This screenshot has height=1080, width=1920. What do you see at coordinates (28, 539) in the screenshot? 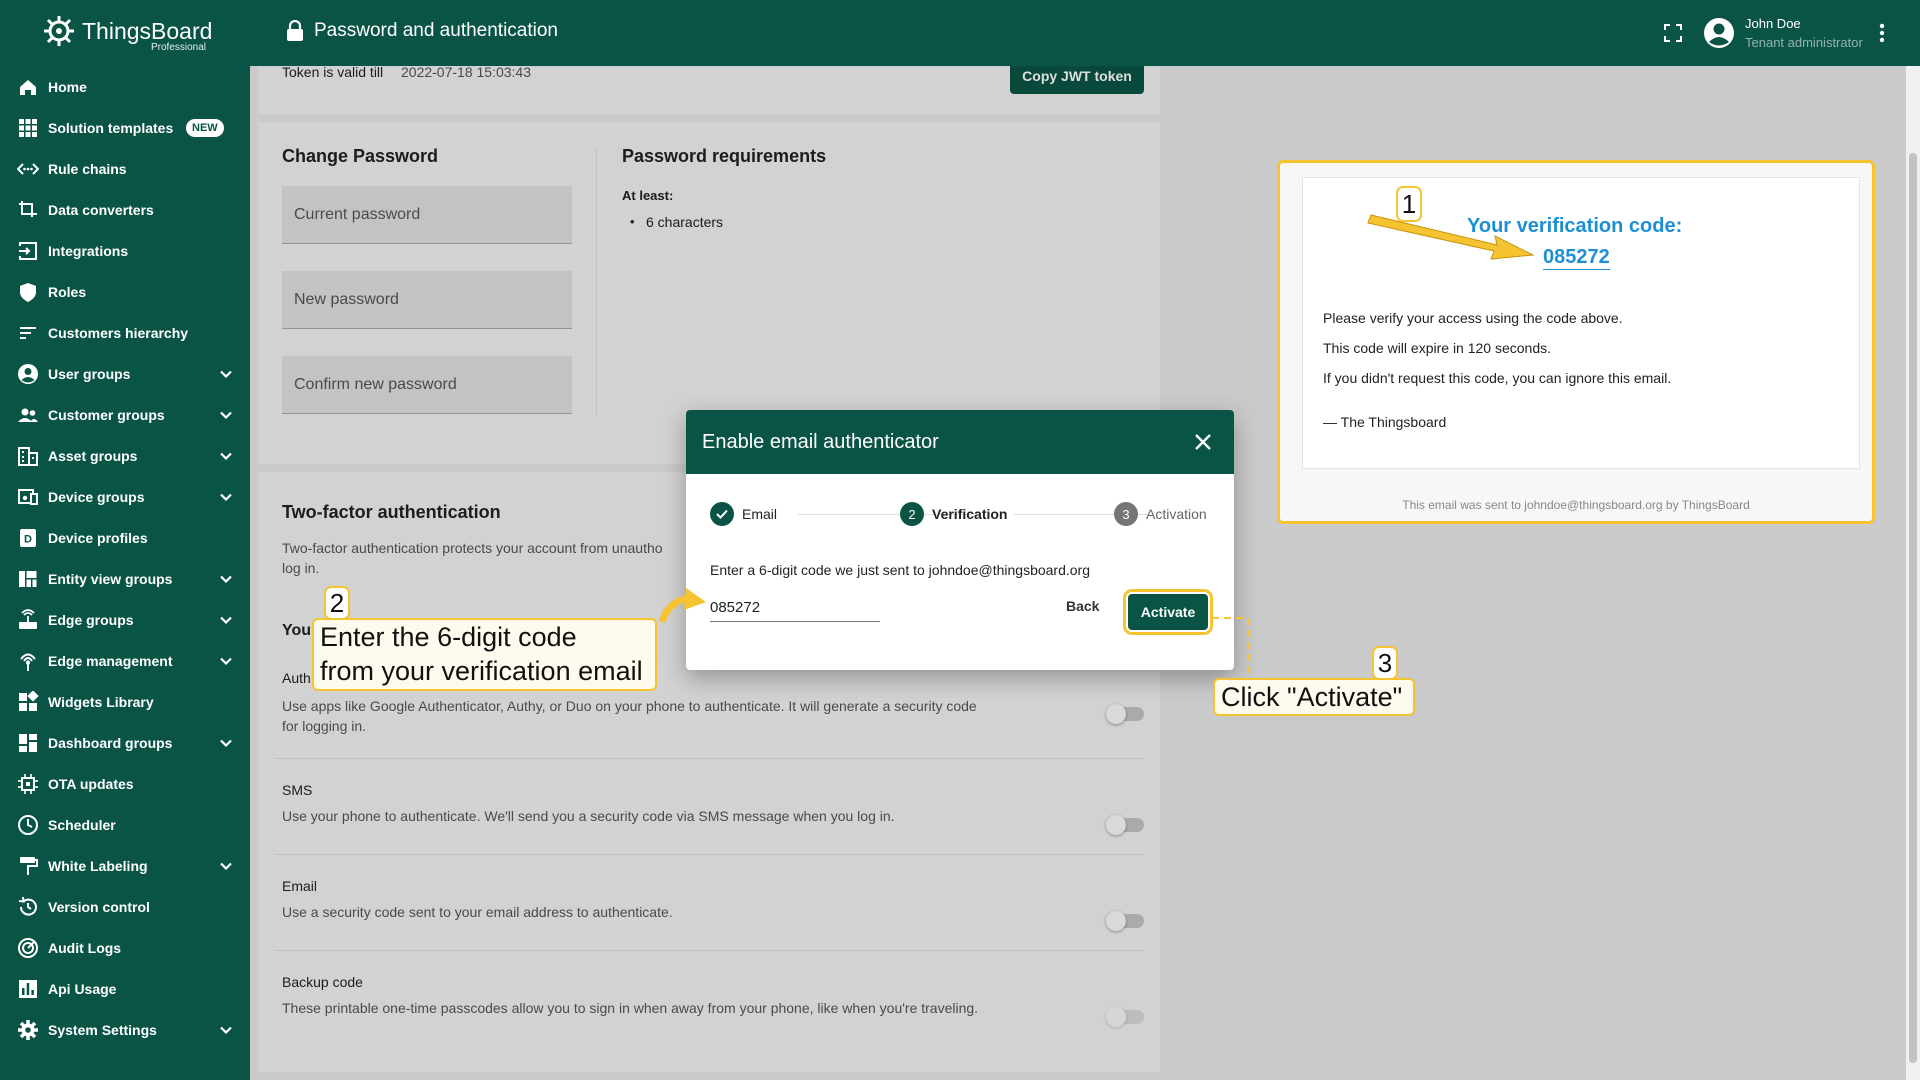
I see `svg-text: D` at bounding box center [28, 539].